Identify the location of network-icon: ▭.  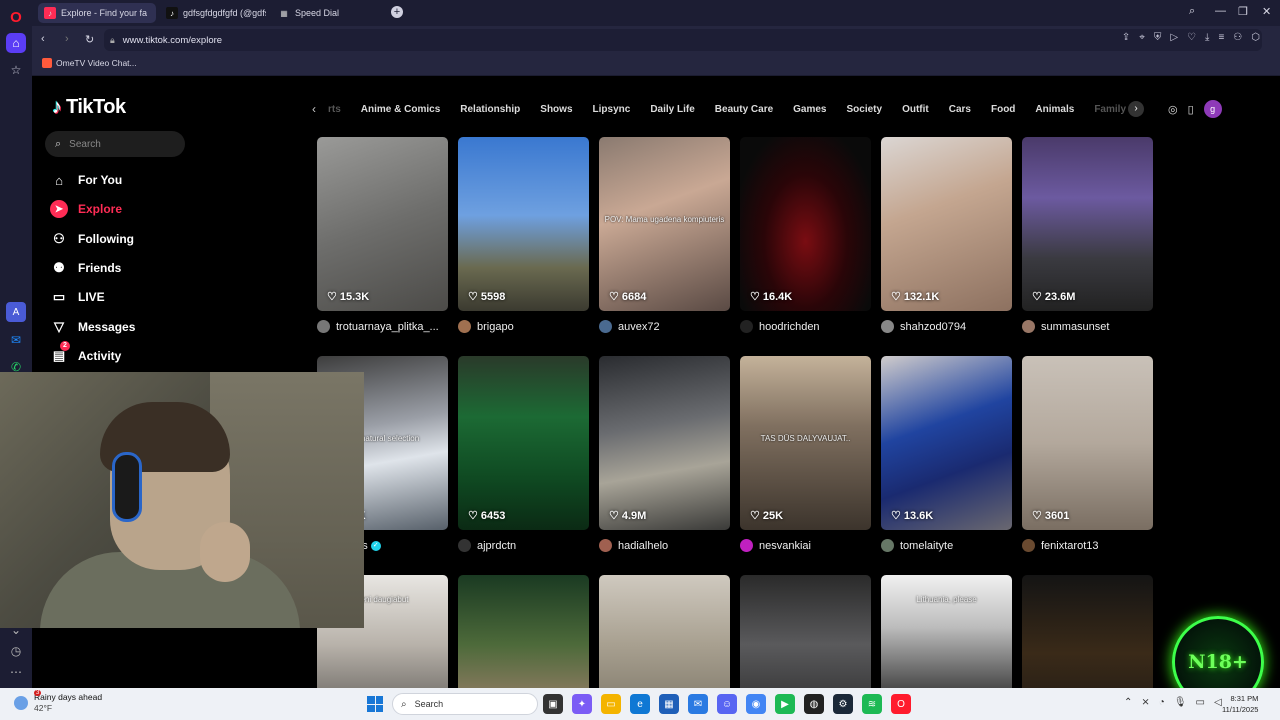
(1200, 702).